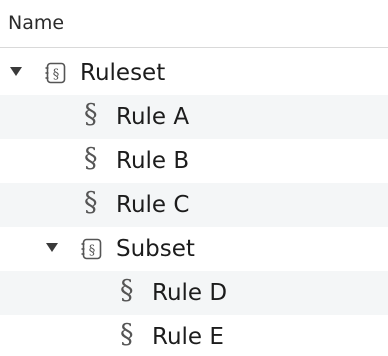 This screenshot has width=388, height=356. What do you see at coordinates (153, 205) in the screenshot?
I see `tree-row-label: Rule C` at bounding box center [153, 205].